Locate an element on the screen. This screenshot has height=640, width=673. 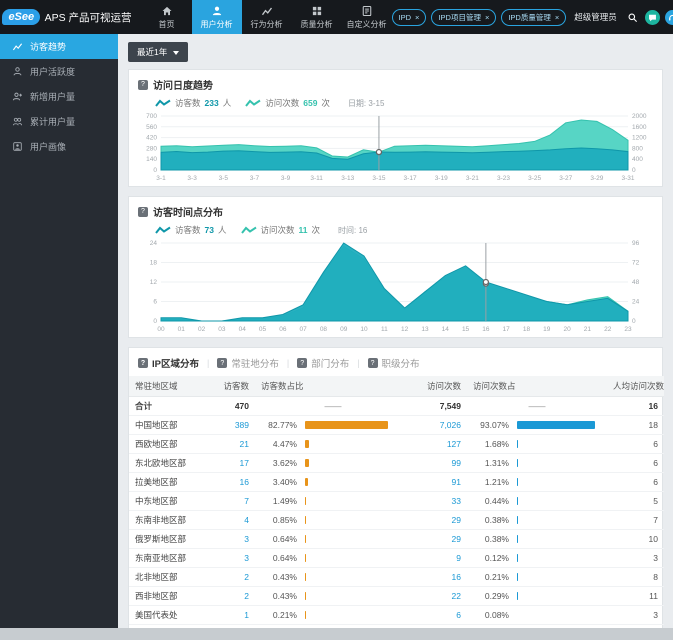
visitors-bar-cell is located at coordinates (357, 558).